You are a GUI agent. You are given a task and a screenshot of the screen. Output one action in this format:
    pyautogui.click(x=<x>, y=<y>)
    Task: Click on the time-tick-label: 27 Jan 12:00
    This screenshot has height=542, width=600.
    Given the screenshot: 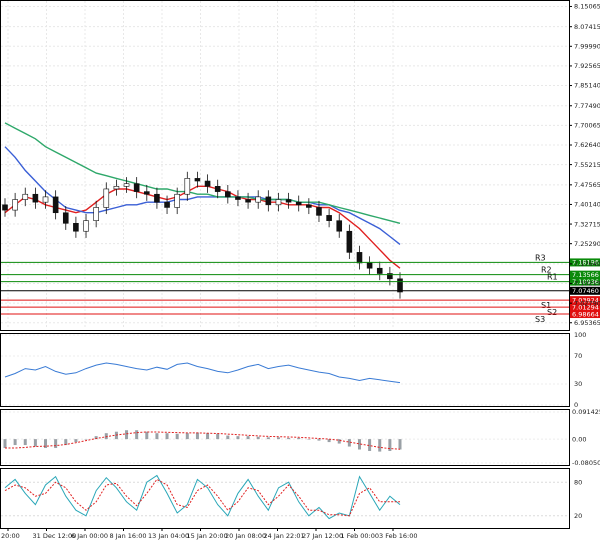 What is the action you would take?
    pyautogui.click(x=322, y=536)
    